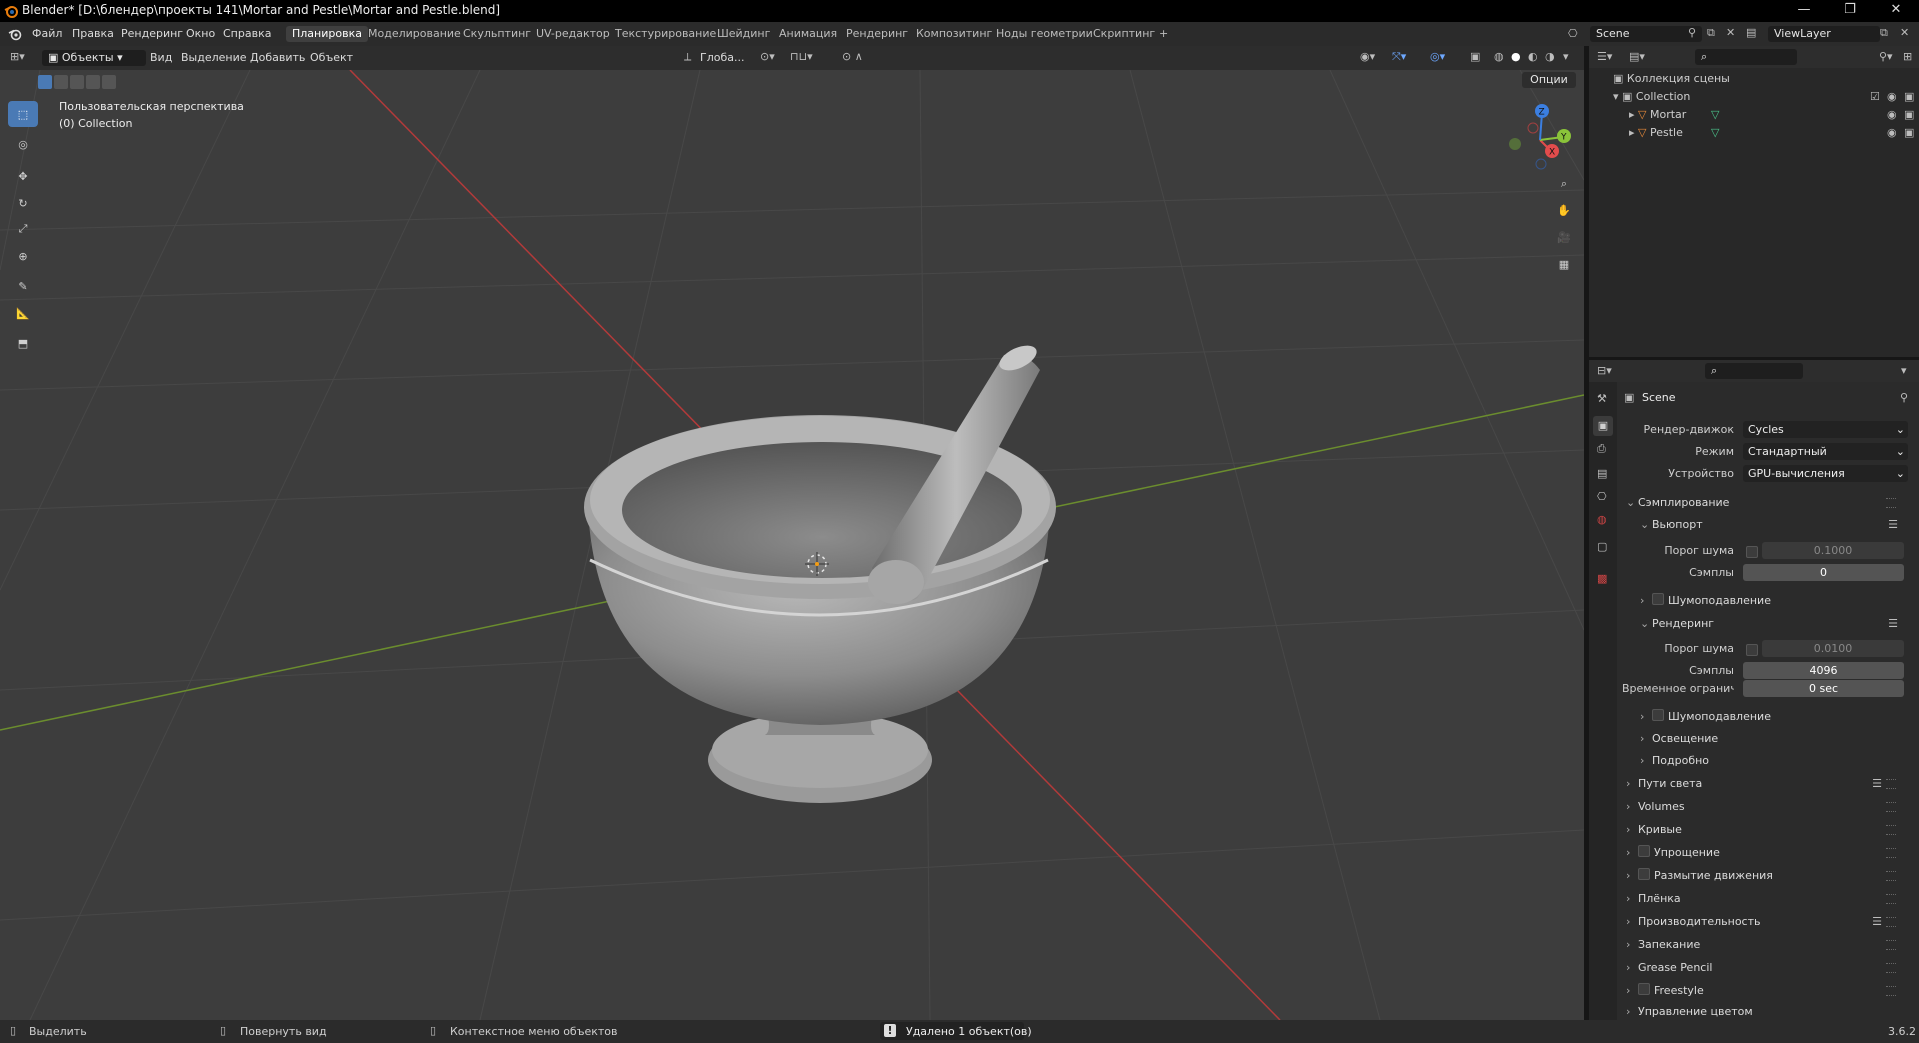  Describe the element at coordinates (1658, 715) in the screenshot. I see `r-denoise-checkbox` at that location.